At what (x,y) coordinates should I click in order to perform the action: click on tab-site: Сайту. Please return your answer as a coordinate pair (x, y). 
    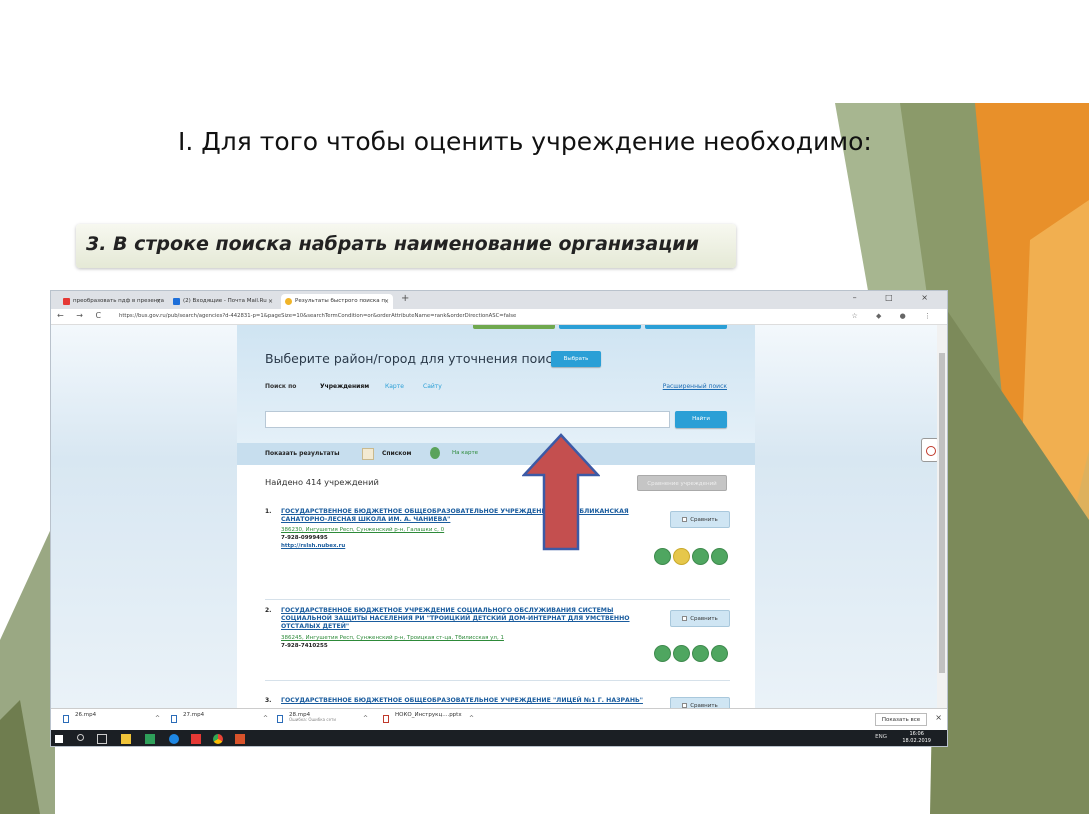
    Looking at the image, I should click on (432, 386).